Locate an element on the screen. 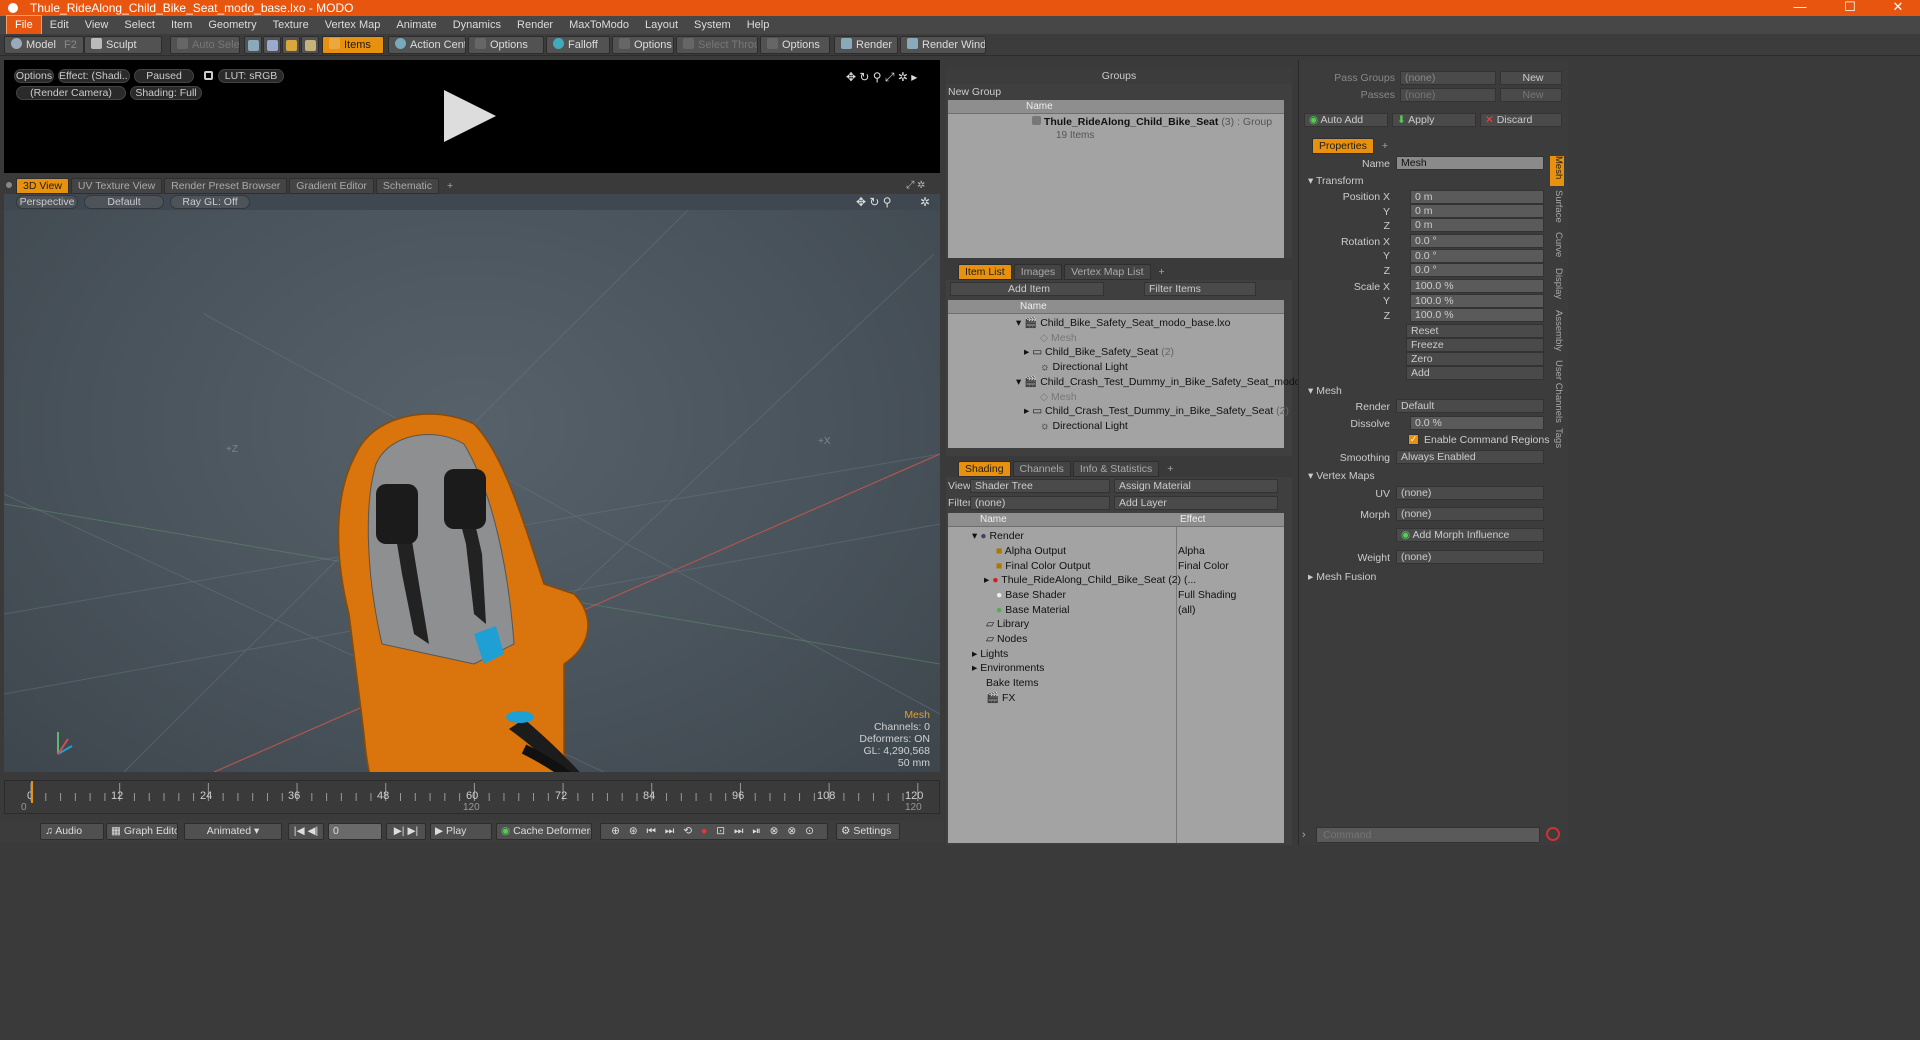 The height and width of the screenshot is (1040, 1920). freeze-dropdown: Freeze is located at coordinates (1475, 345).